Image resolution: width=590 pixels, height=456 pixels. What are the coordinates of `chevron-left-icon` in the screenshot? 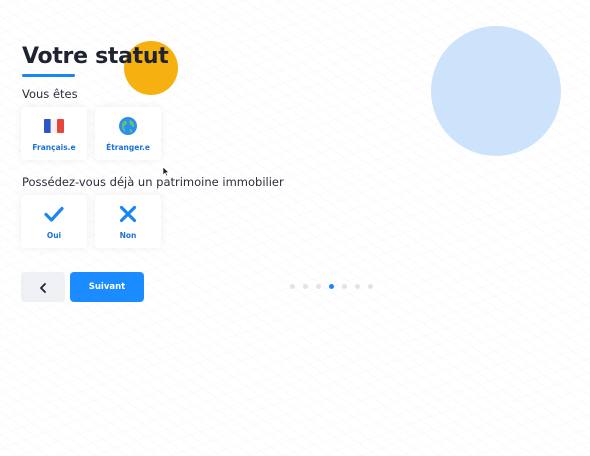 It's located at (43, 287).